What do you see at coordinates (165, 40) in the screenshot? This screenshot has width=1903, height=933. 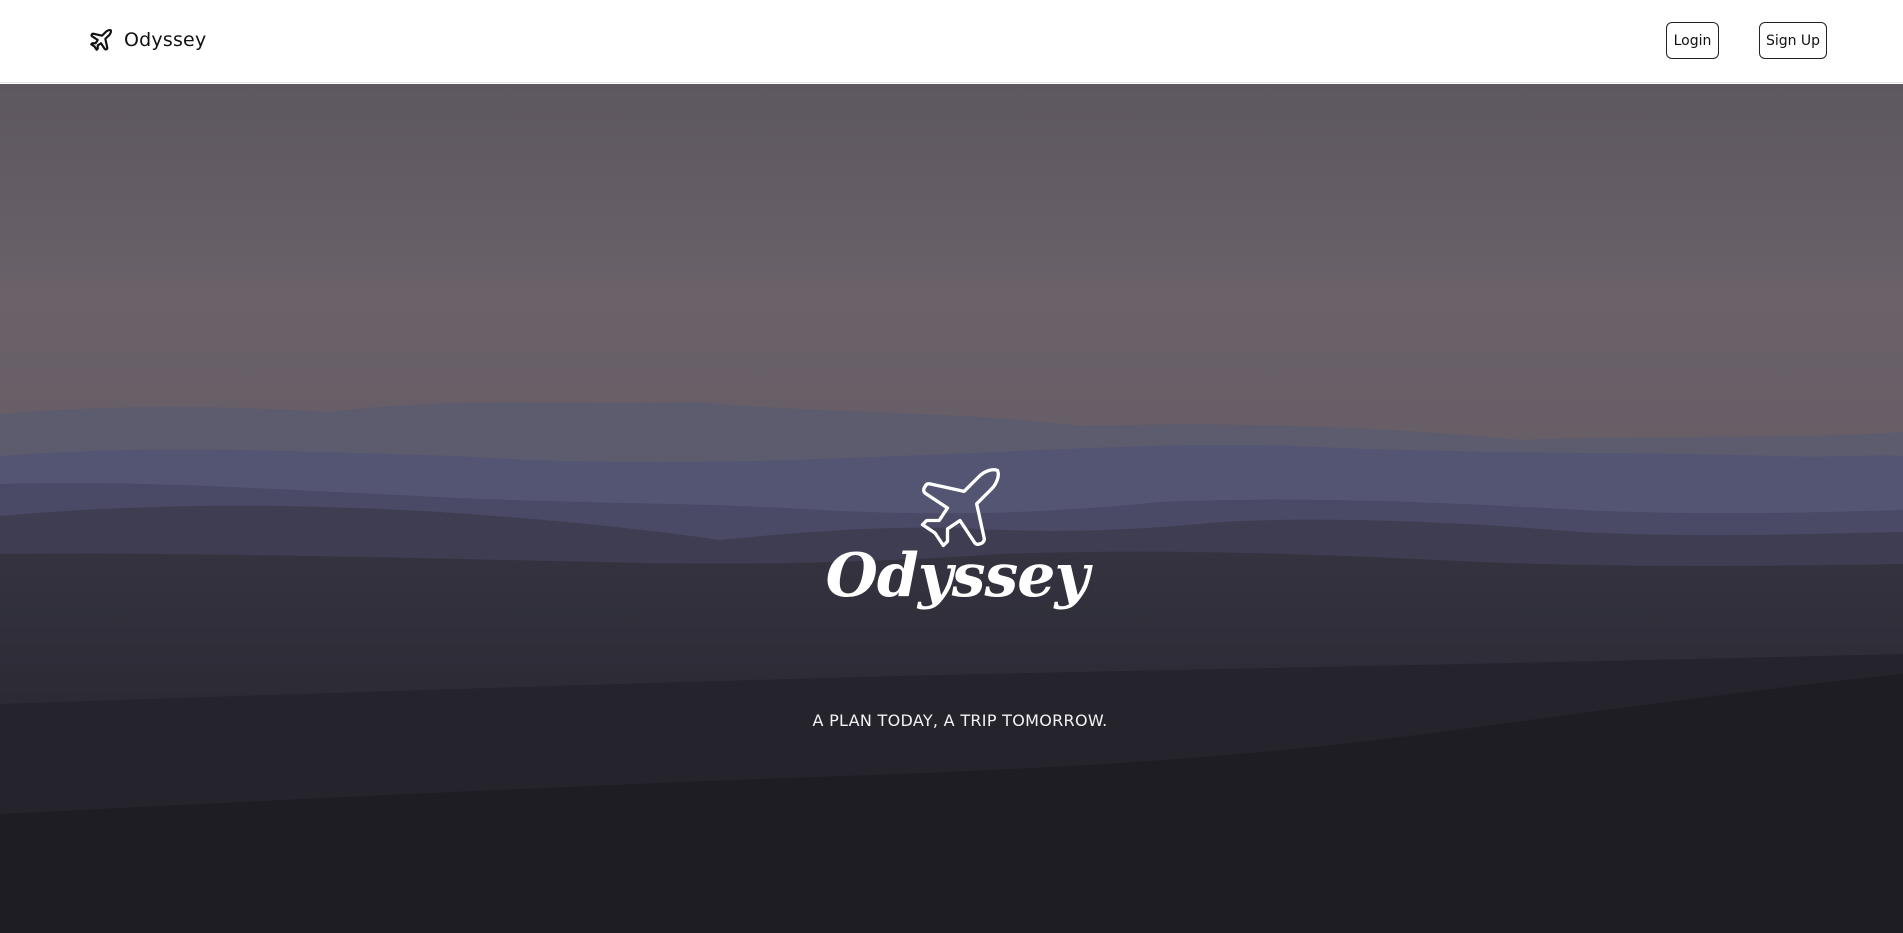 I see `brand-name: Odyssey` at bounding box center [165, 40].